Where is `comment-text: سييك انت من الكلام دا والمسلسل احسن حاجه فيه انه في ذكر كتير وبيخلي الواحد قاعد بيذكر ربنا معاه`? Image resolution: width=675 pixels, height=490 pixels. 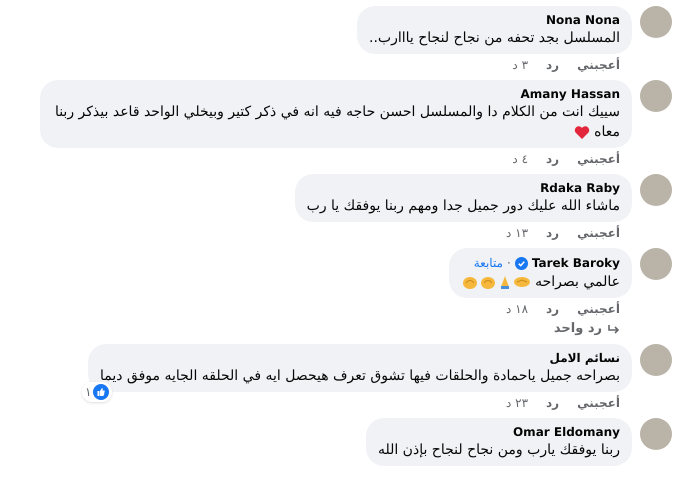 comment-text: سييك انت من الكلام دا والمسلسل احسن حاجه فيه انه في ذكر كتير وبيخلي الواحد قاعد بيذكر ربنا معاه is located at coordinates (337, 122).